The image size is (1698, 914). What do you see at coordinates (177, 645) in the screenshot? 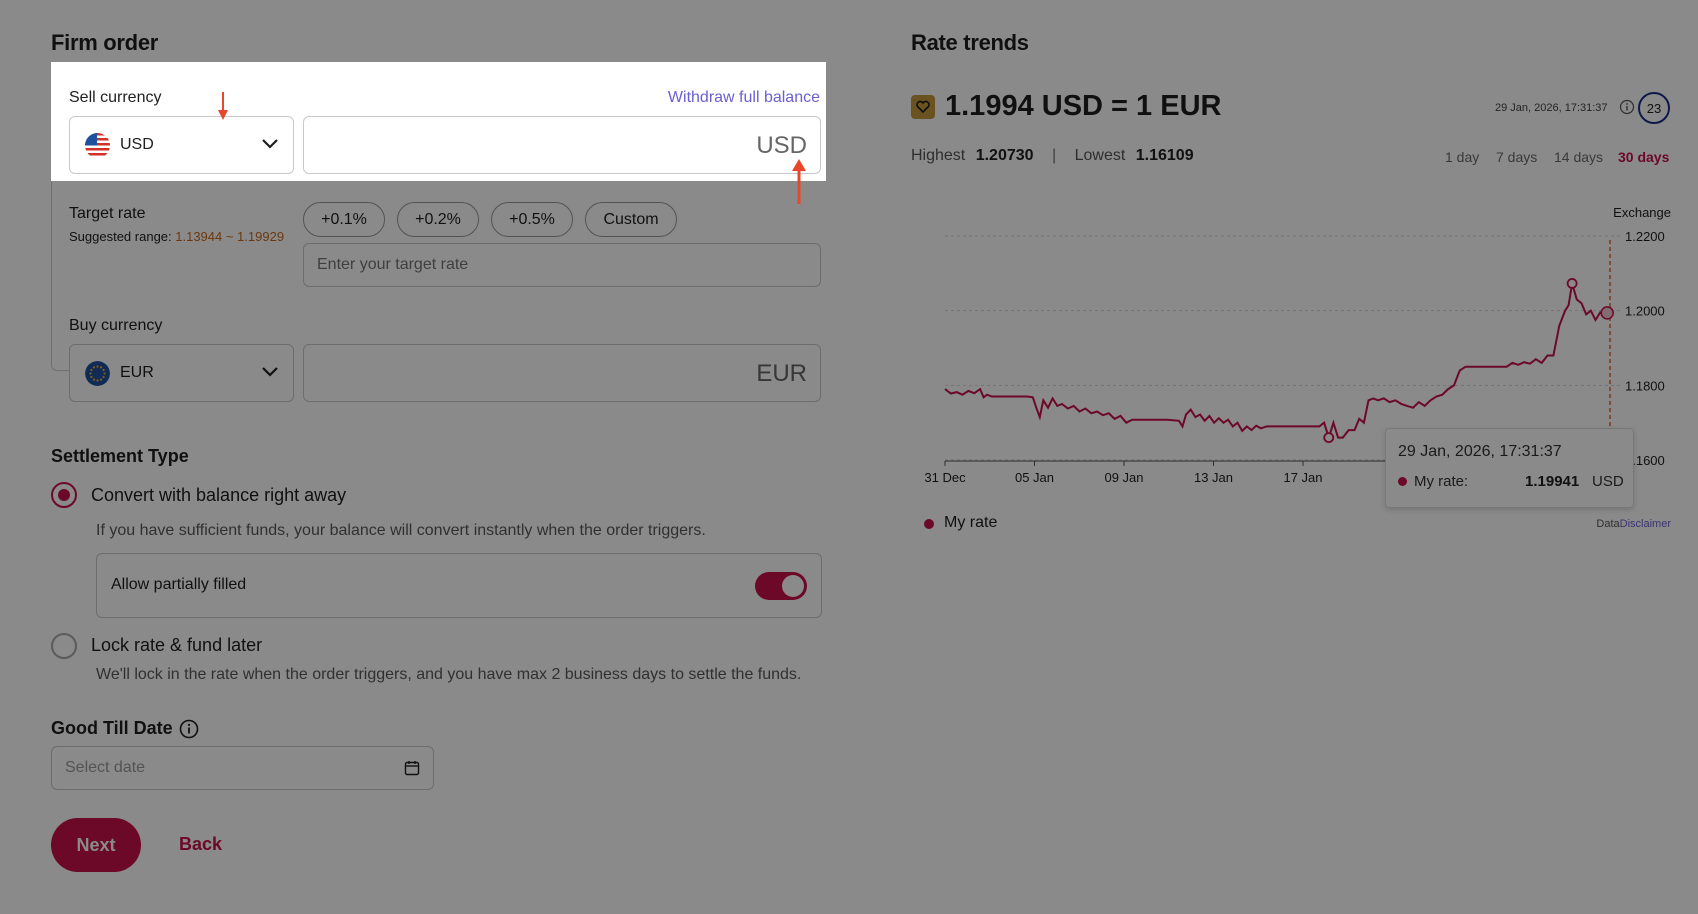
I see `option-lock-label: Lock rate & fund later` at bounding box center [177, 645].